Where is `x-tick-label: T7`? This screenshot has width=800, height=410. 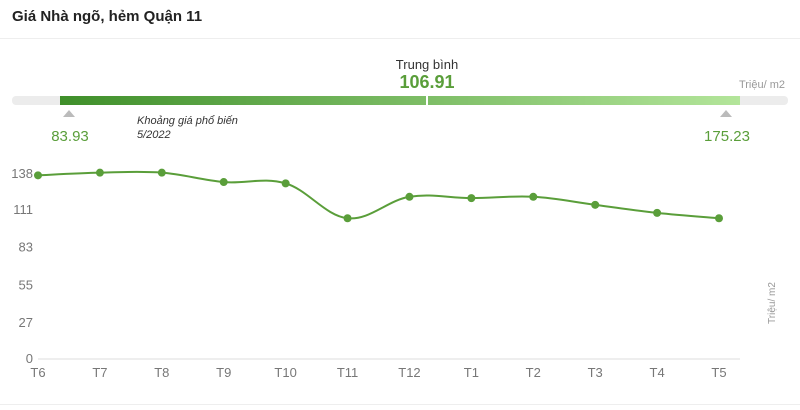
x-tick-label: T7 is located at coordinates (99, 372).